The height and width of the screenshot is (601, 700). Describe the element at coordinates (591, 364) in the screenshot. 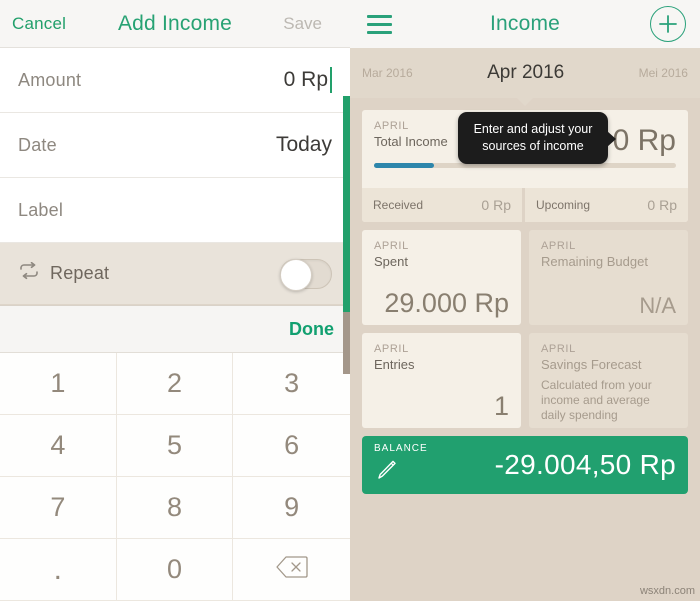

I see `savings-forecast-name: Savings Forecast` at that location.